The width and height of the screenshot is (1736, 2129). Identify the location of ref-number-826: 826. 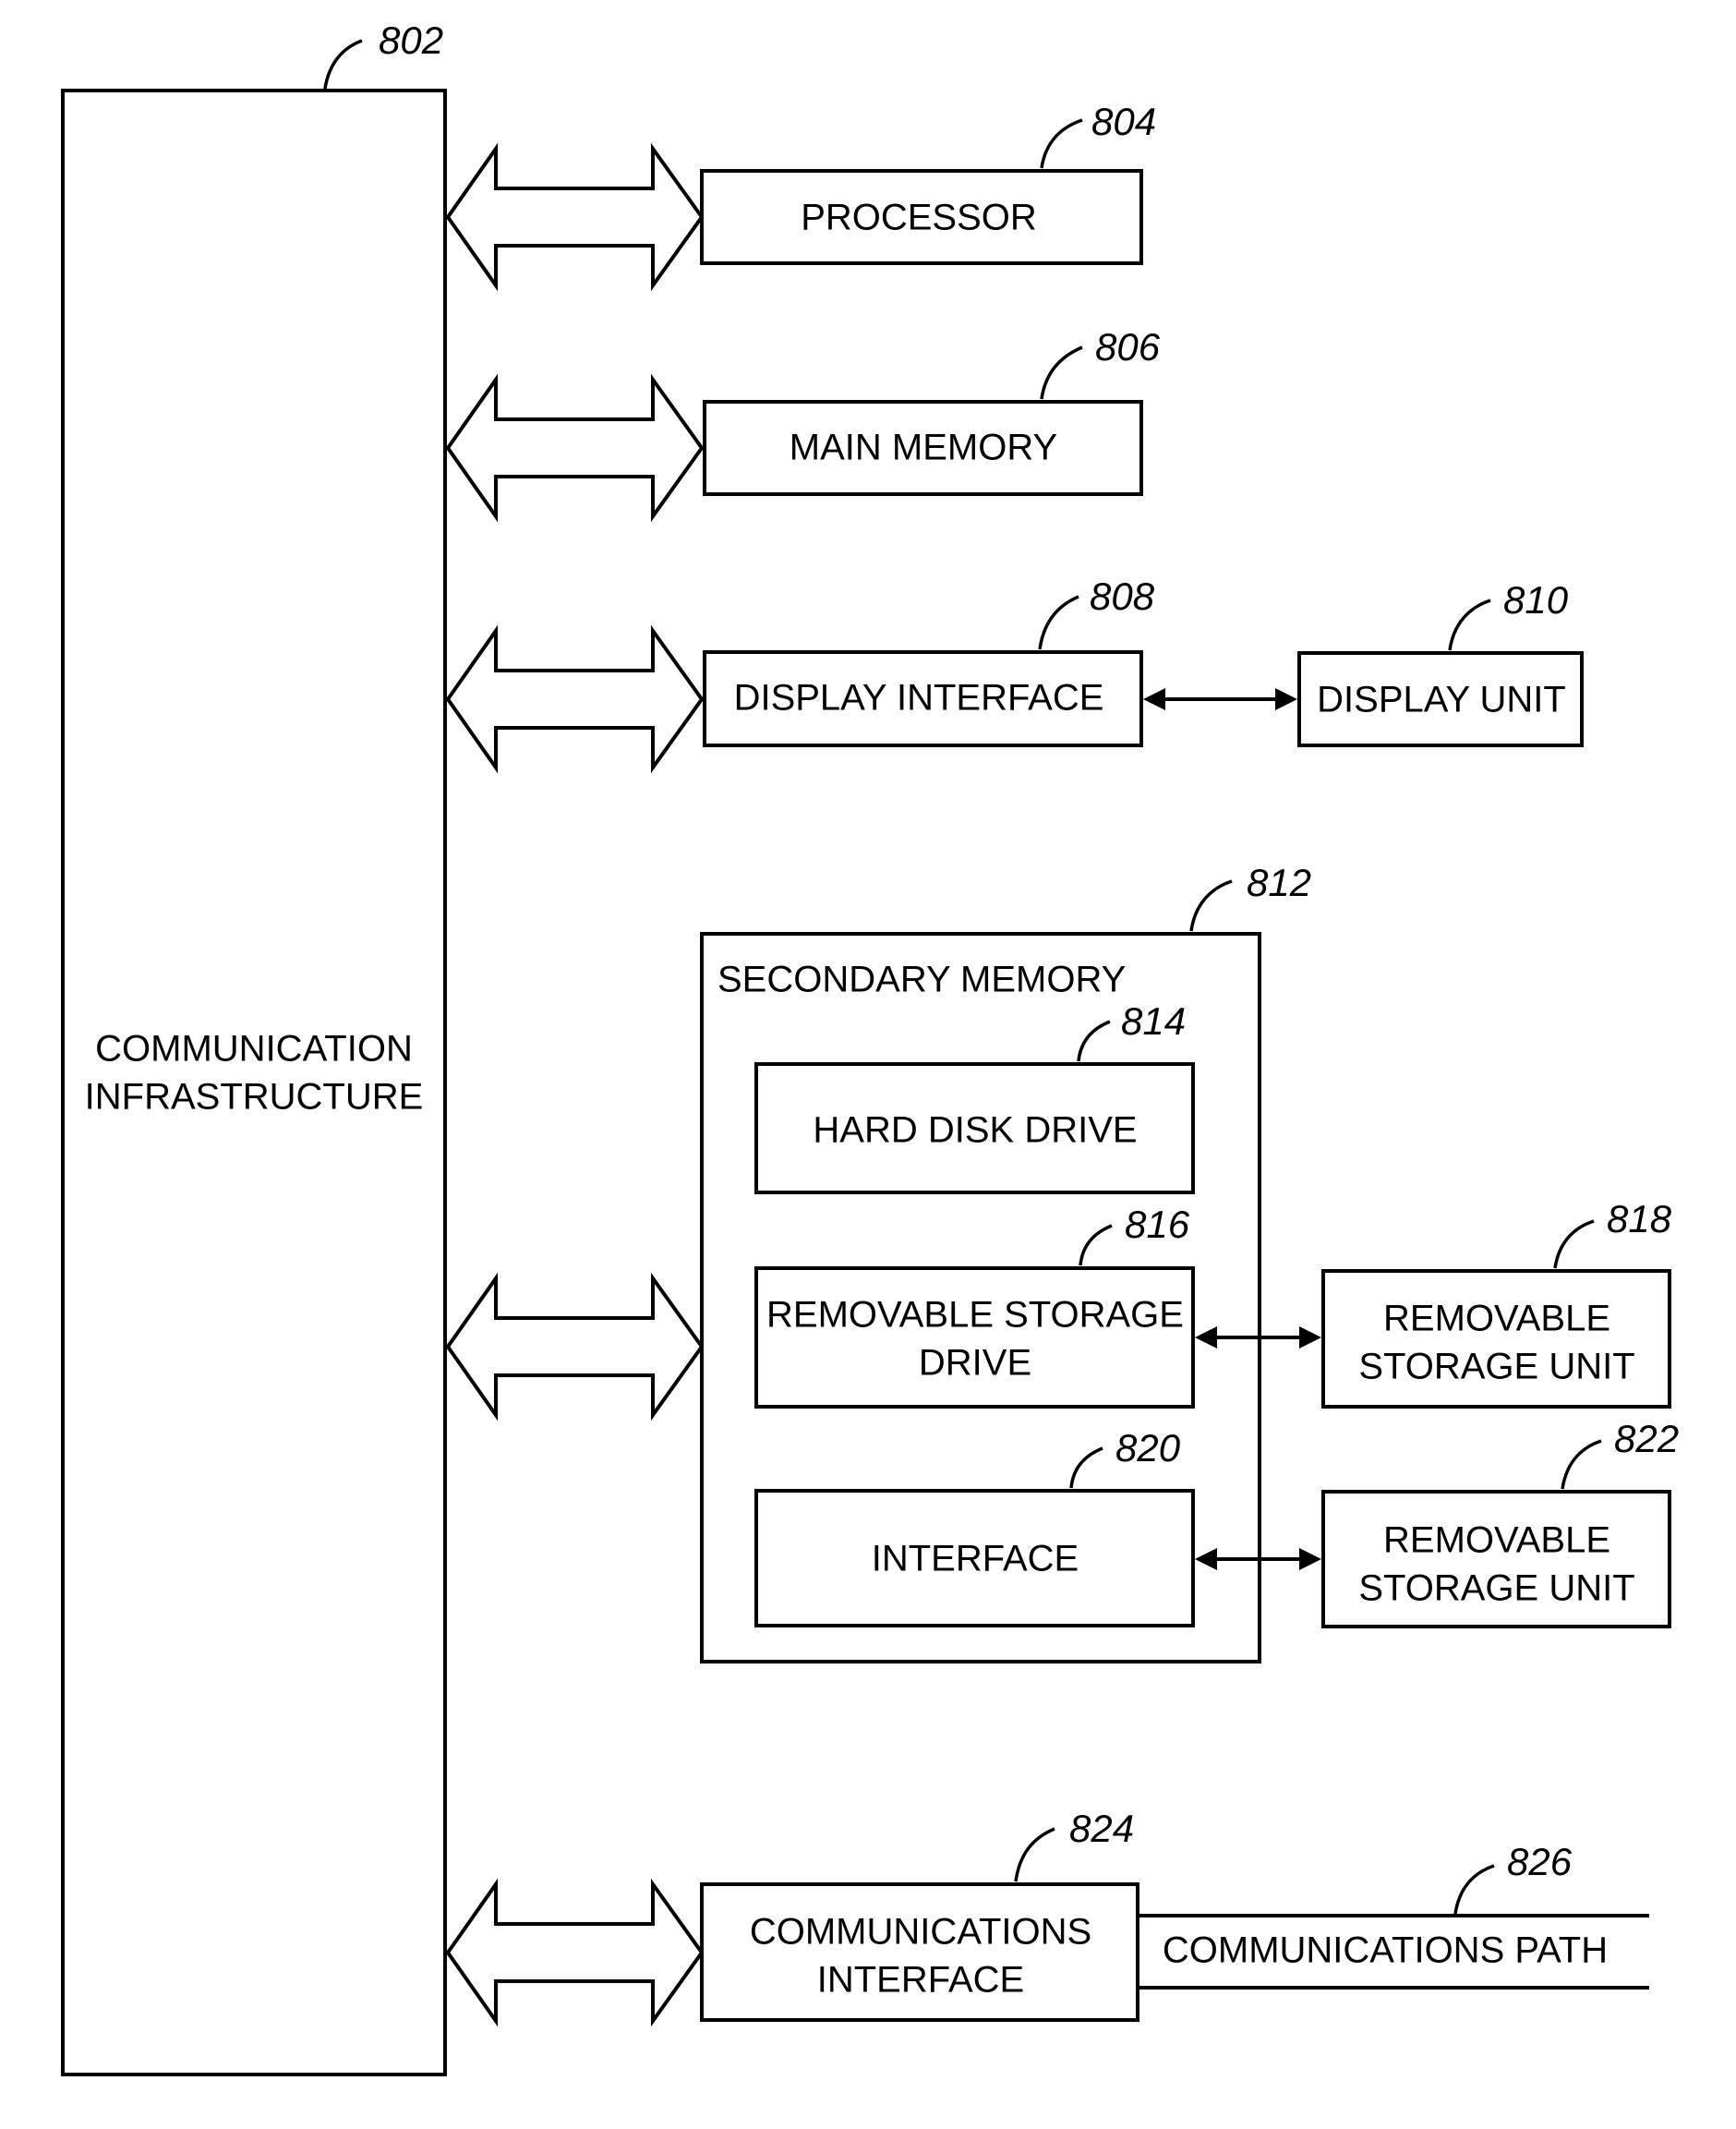
(1540, 1861).